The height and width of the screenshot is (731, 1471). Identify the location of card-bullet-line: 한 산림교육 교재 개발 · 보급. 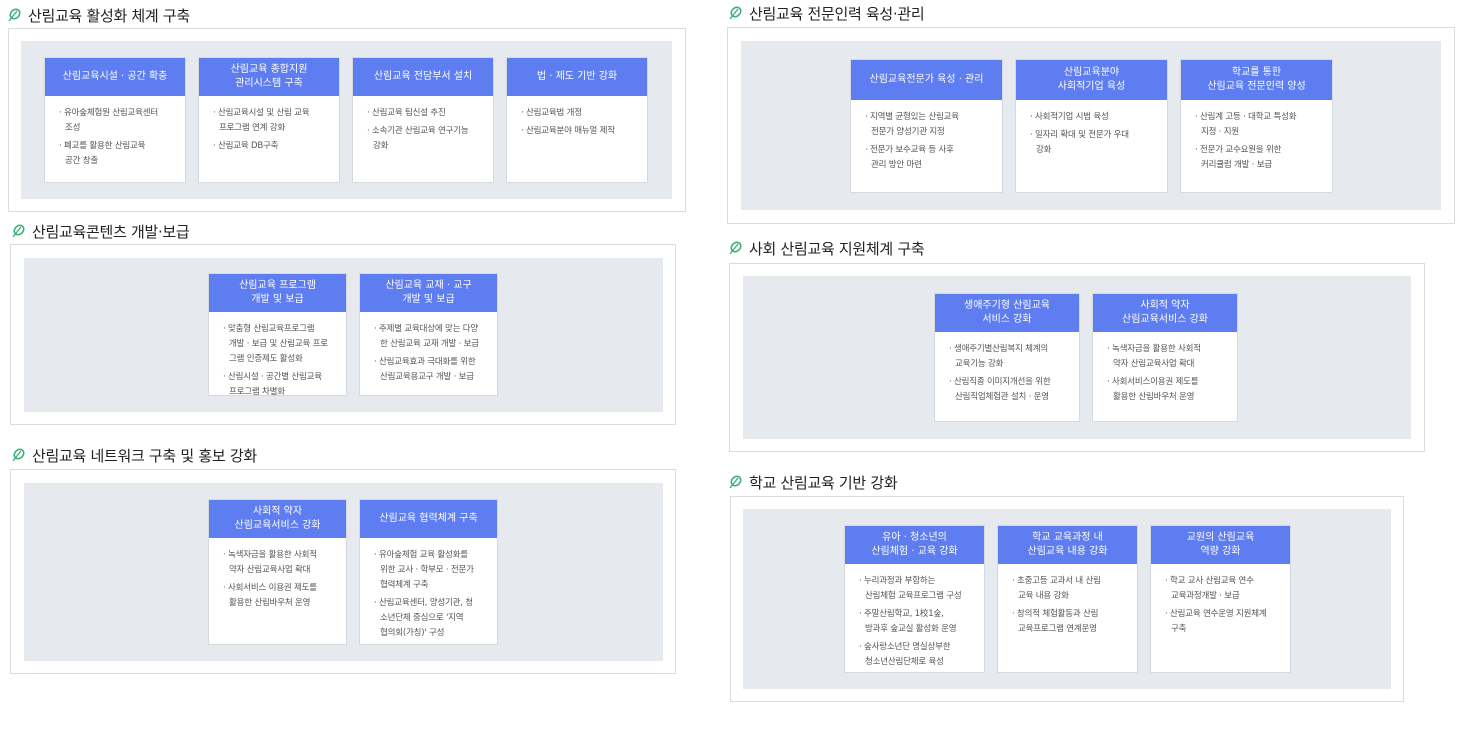
(429, 344).